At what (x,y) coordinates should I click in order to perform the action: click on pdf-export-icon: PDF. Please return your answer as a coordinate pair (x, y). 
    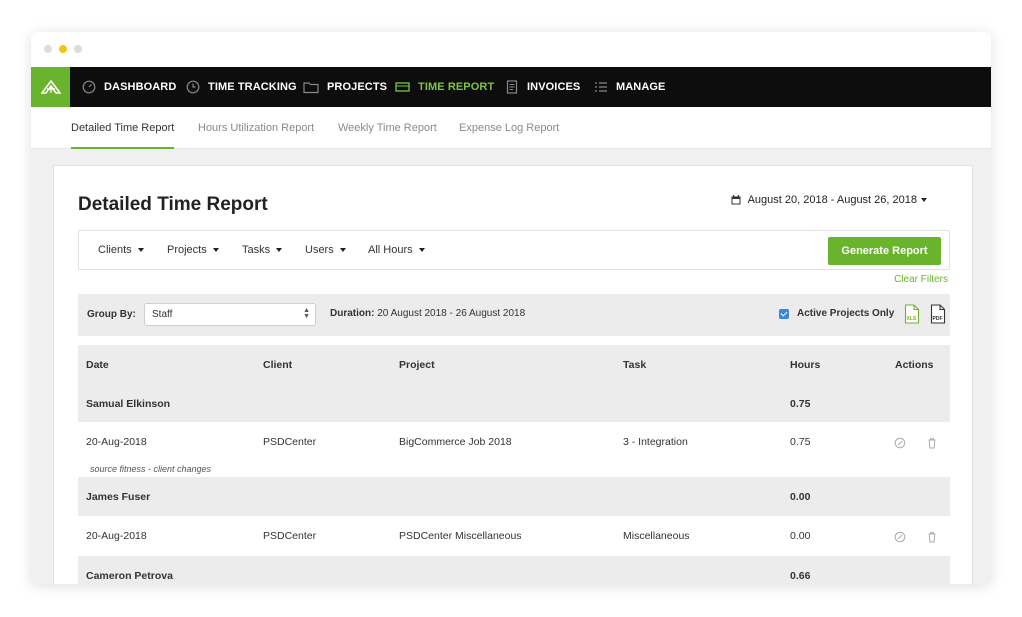
    Looking at the image, I should click on (938, 314).